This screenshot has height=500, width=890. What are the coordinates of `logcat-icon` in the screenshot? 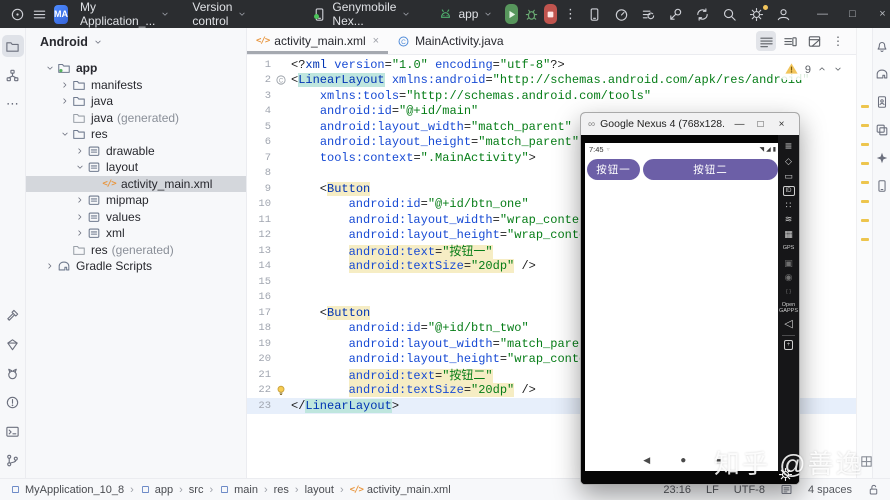 It's located at (13, 373).